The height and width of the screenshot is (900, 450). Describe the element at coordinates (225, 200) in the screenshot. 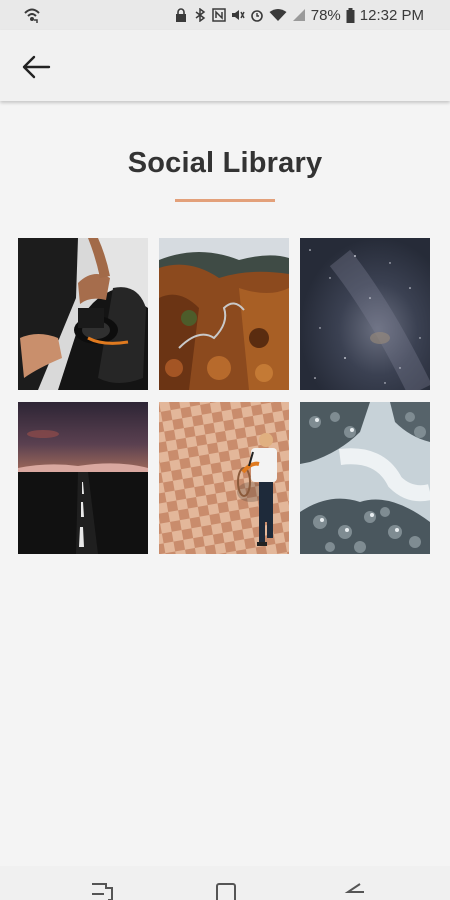

I see `title-underline` at that location.